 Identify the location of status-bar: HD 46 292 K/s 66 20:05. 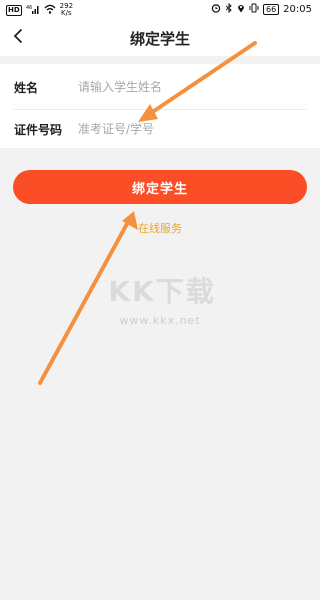
(160, 10).